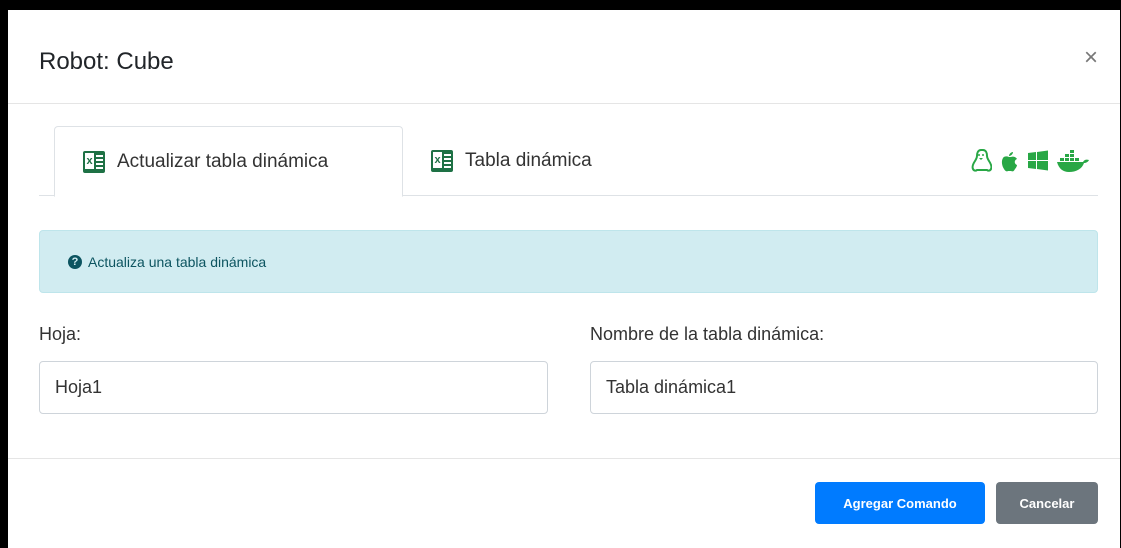 This screenshot has height=548, width=1121. Describe the element at coordinates (1091, 58) in the screenshot. I see `close-button: ×` at that location.